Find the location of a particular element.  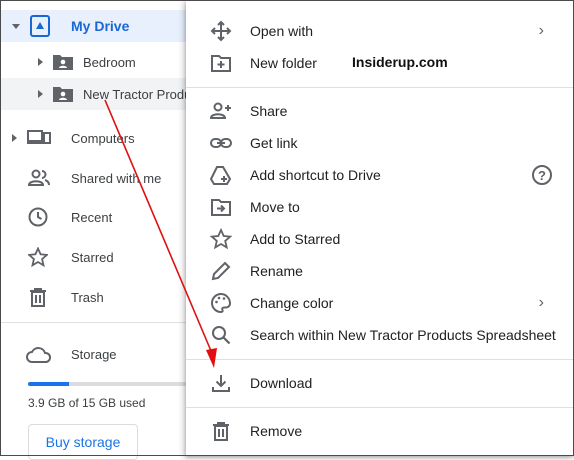

sidebar-item-label: Recent is located at coordinates (92, 217).